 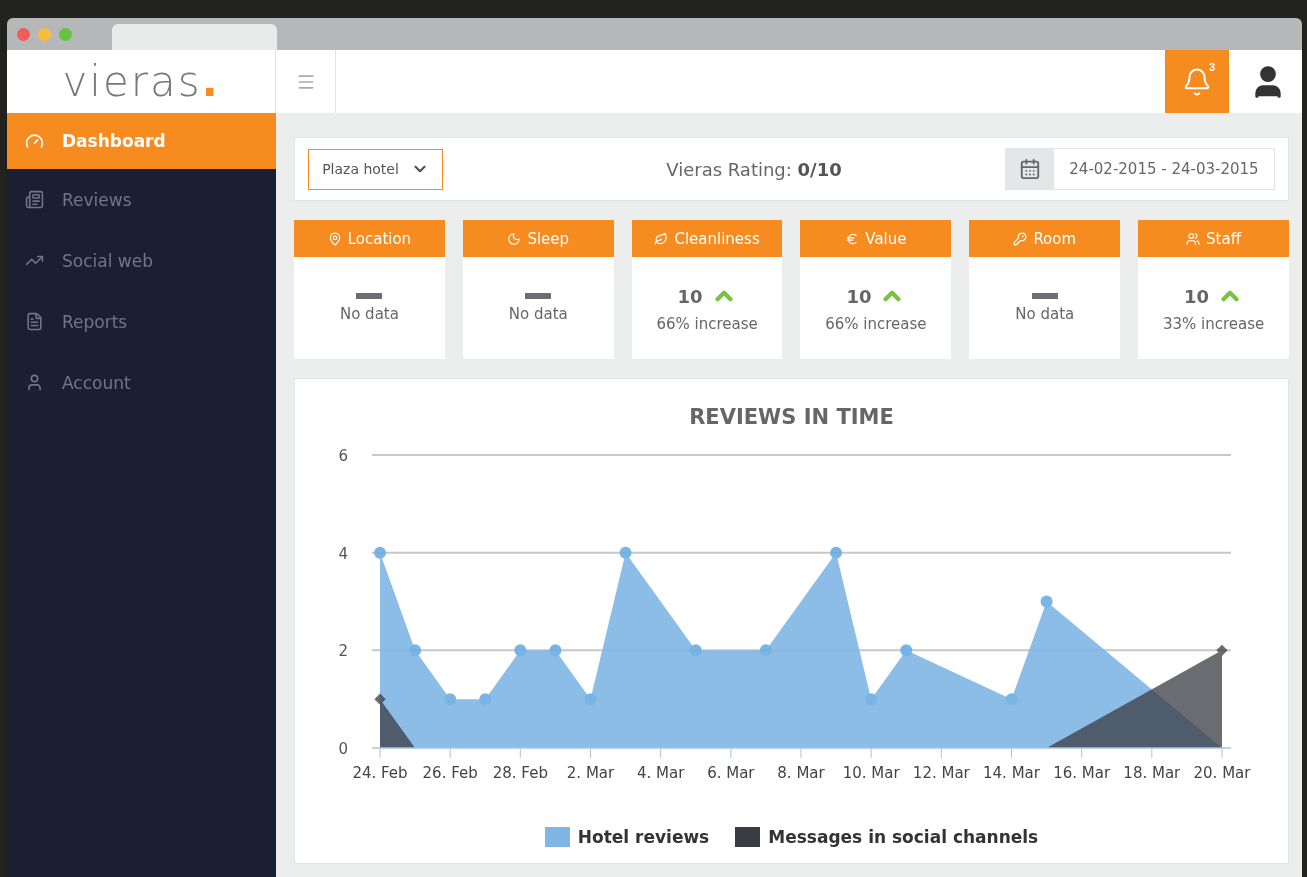 I want to click on legend-item: Messages in social channels, so click(x=887, y=837).